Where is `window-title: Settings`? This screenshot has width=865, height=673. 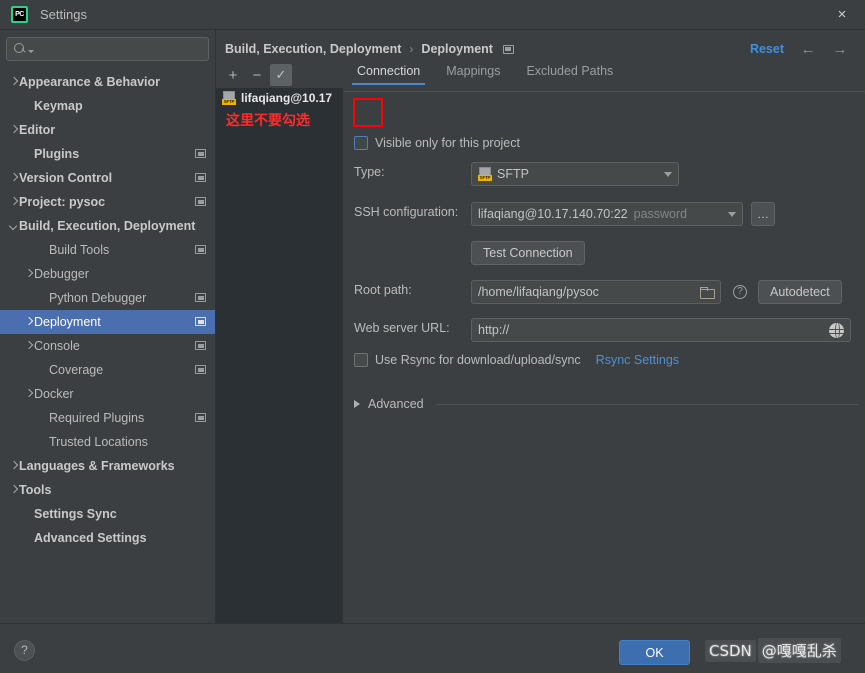 window-title: Settings is located at coordinates (63, 14).